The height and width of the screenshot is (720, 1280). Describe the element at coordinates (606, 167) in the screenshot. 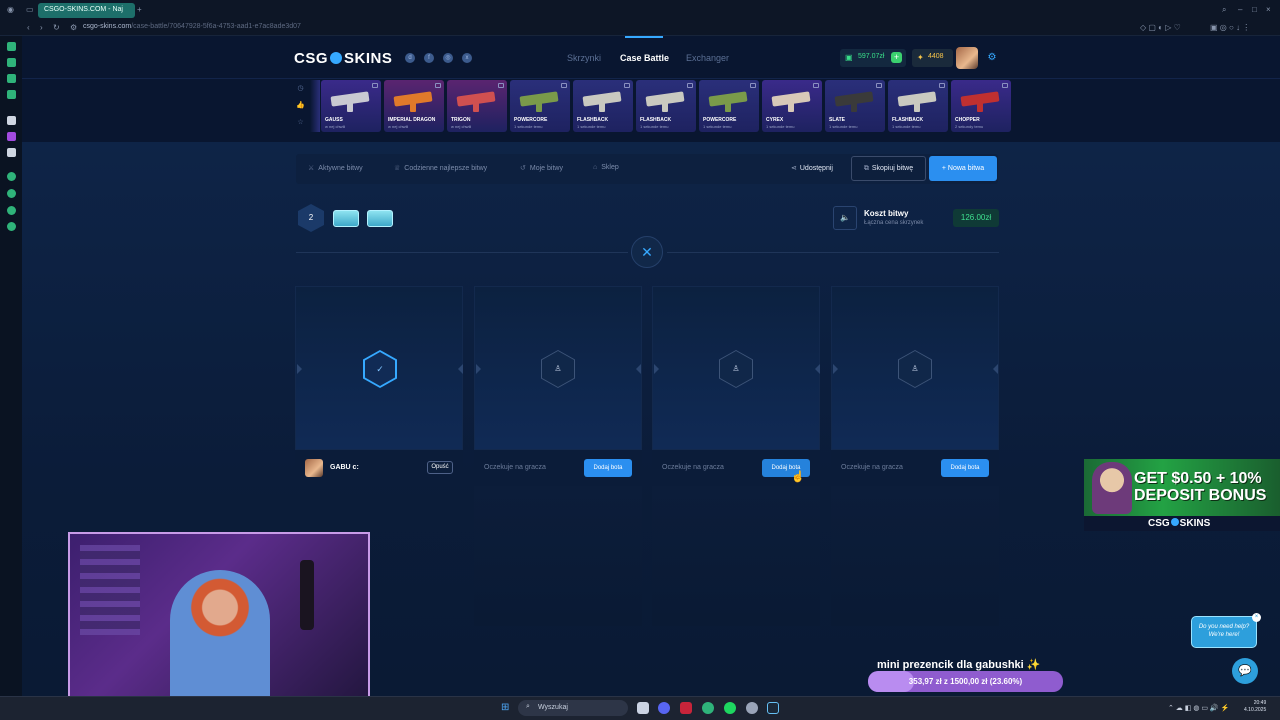

I see `tab-shop: ⌂ Sklep` at that location.